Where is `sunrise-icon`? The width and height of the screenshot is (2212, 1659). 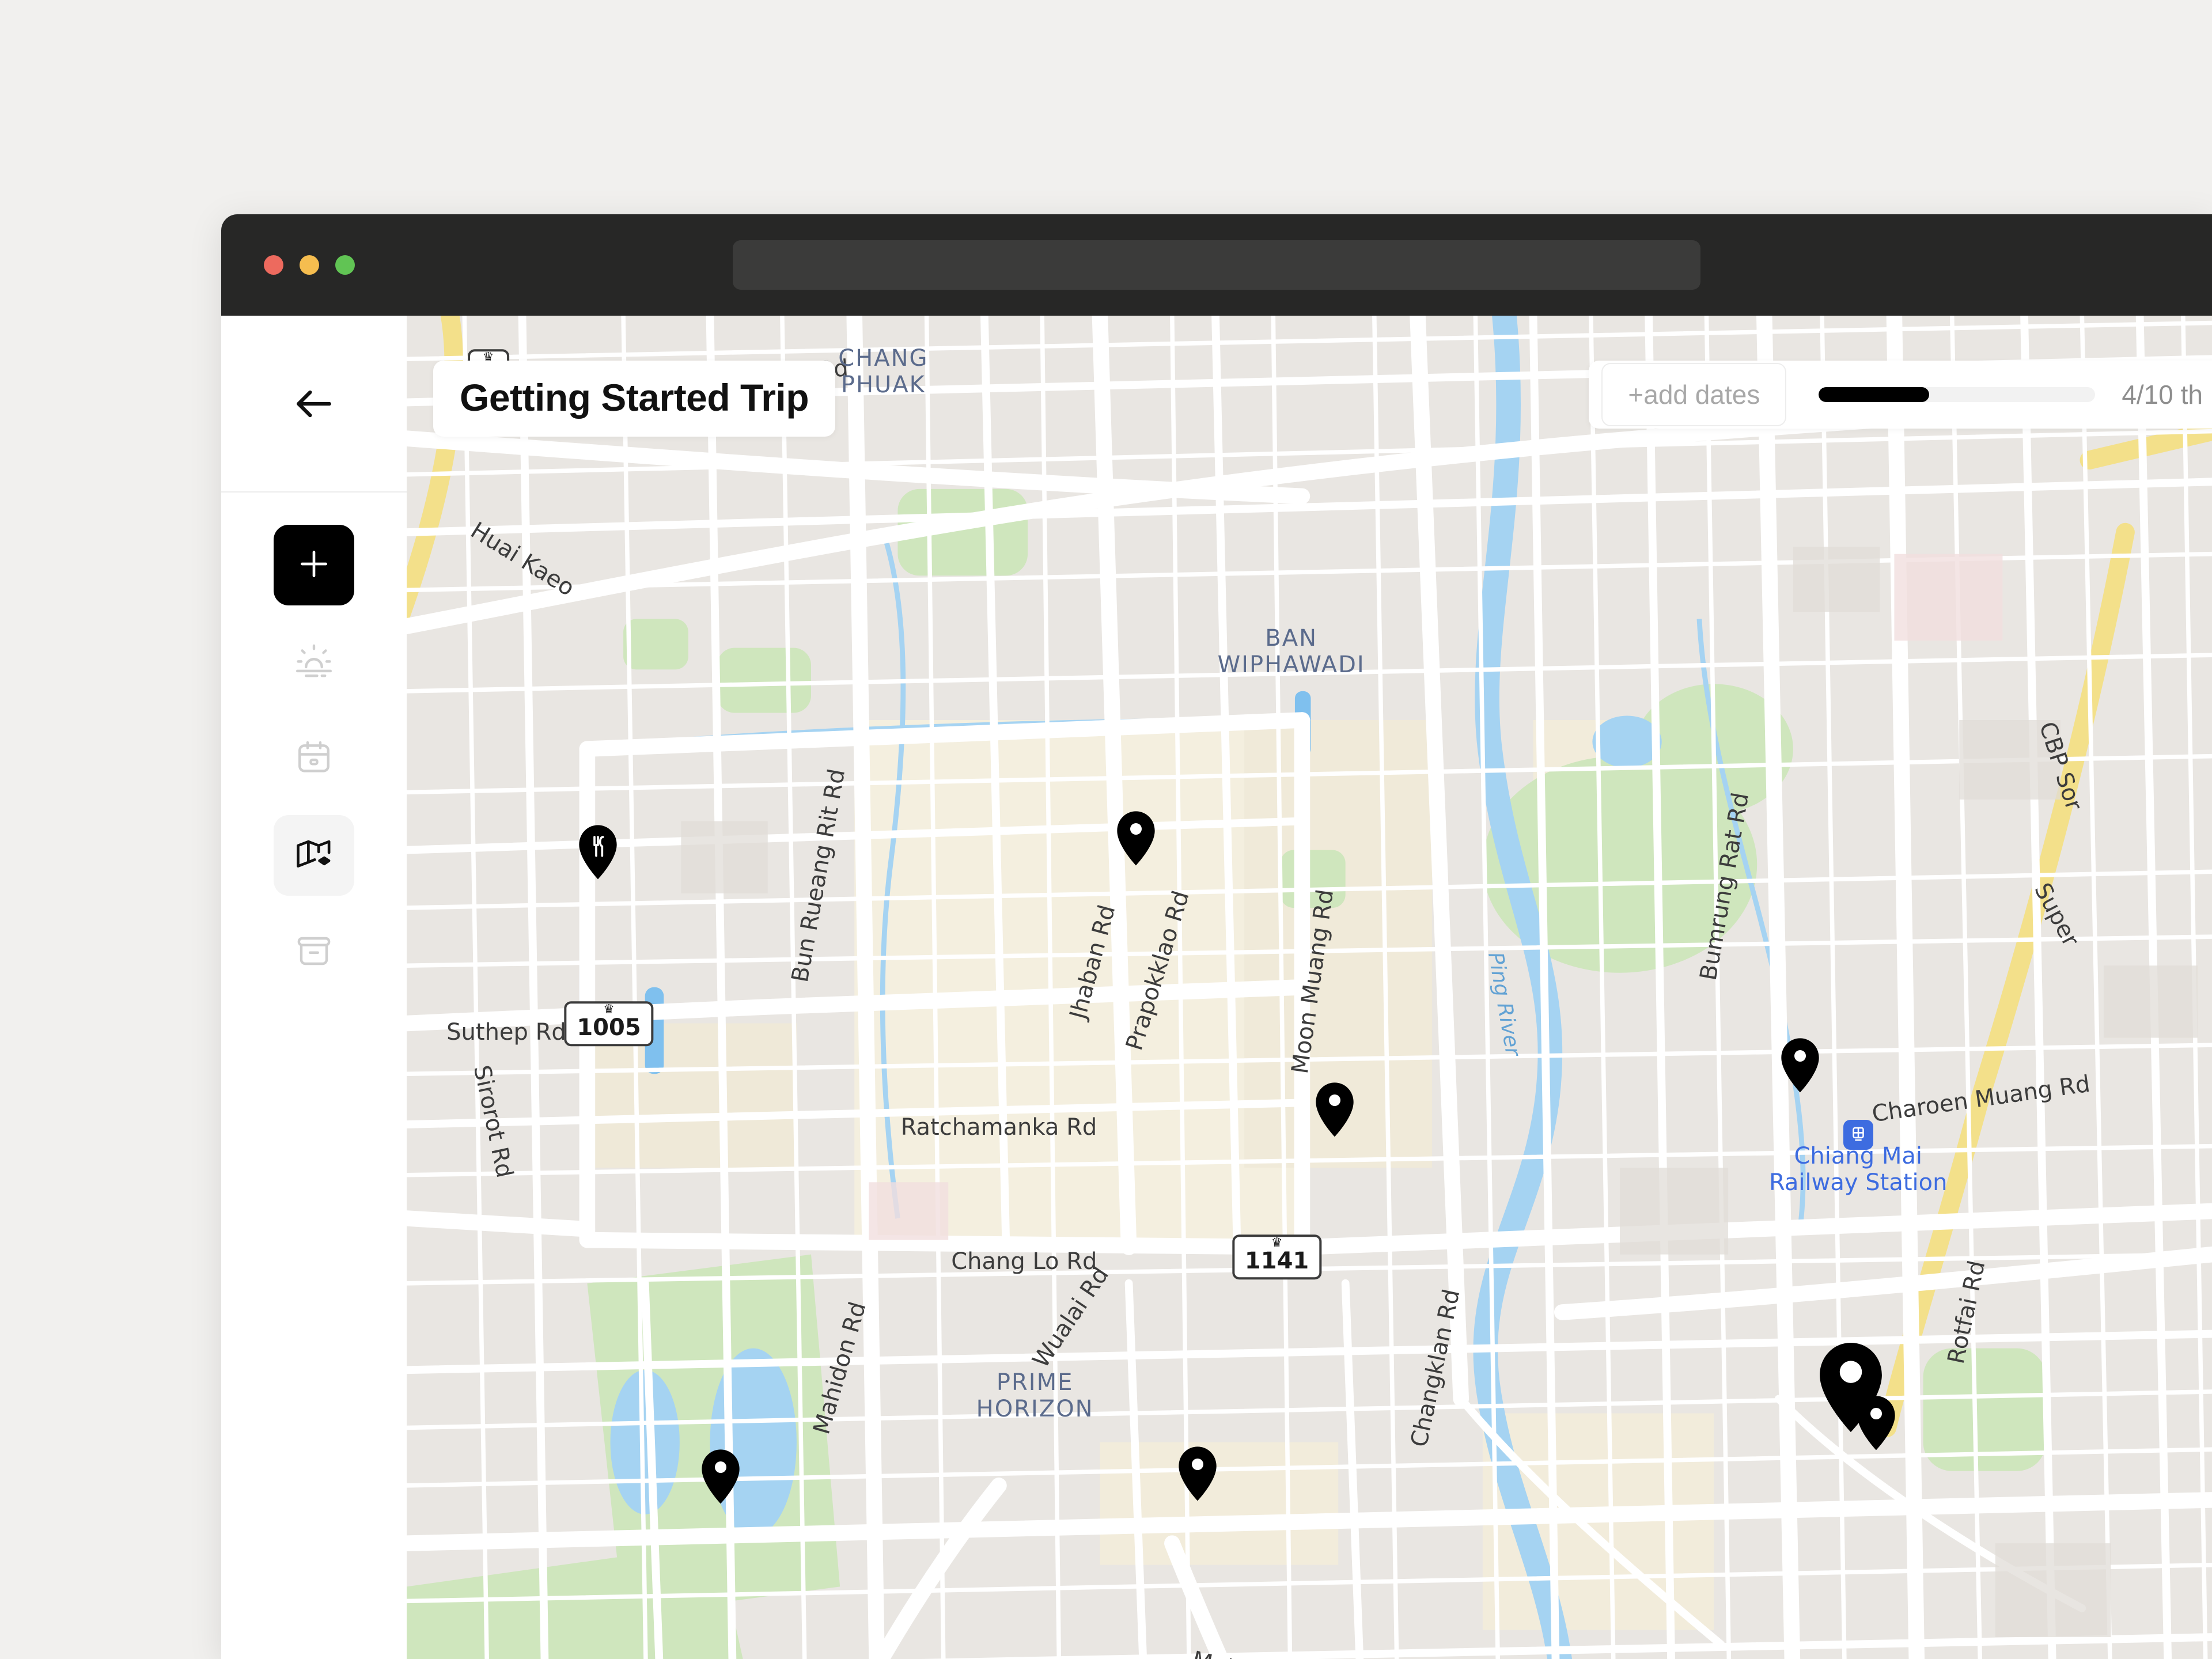
sunrise-icon is located at coordinates (314, 662).